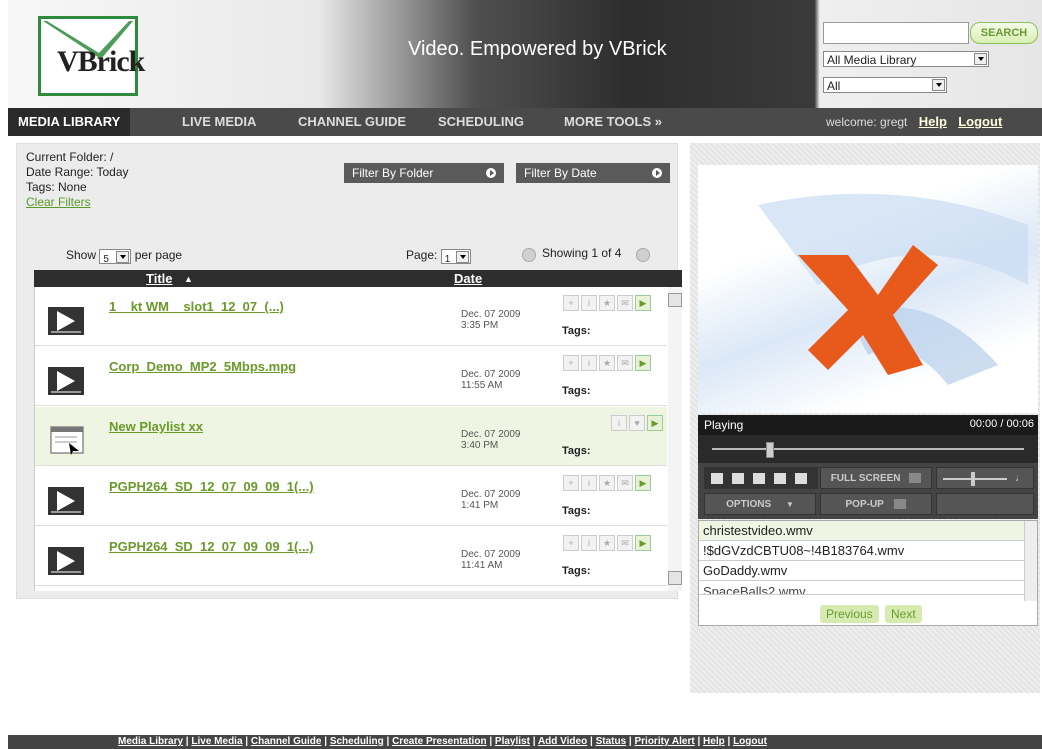 The height and width of the screenshot is (749, 1042). I want to click on nav-live-media: LIVE MEDIA, so click(219, 122).